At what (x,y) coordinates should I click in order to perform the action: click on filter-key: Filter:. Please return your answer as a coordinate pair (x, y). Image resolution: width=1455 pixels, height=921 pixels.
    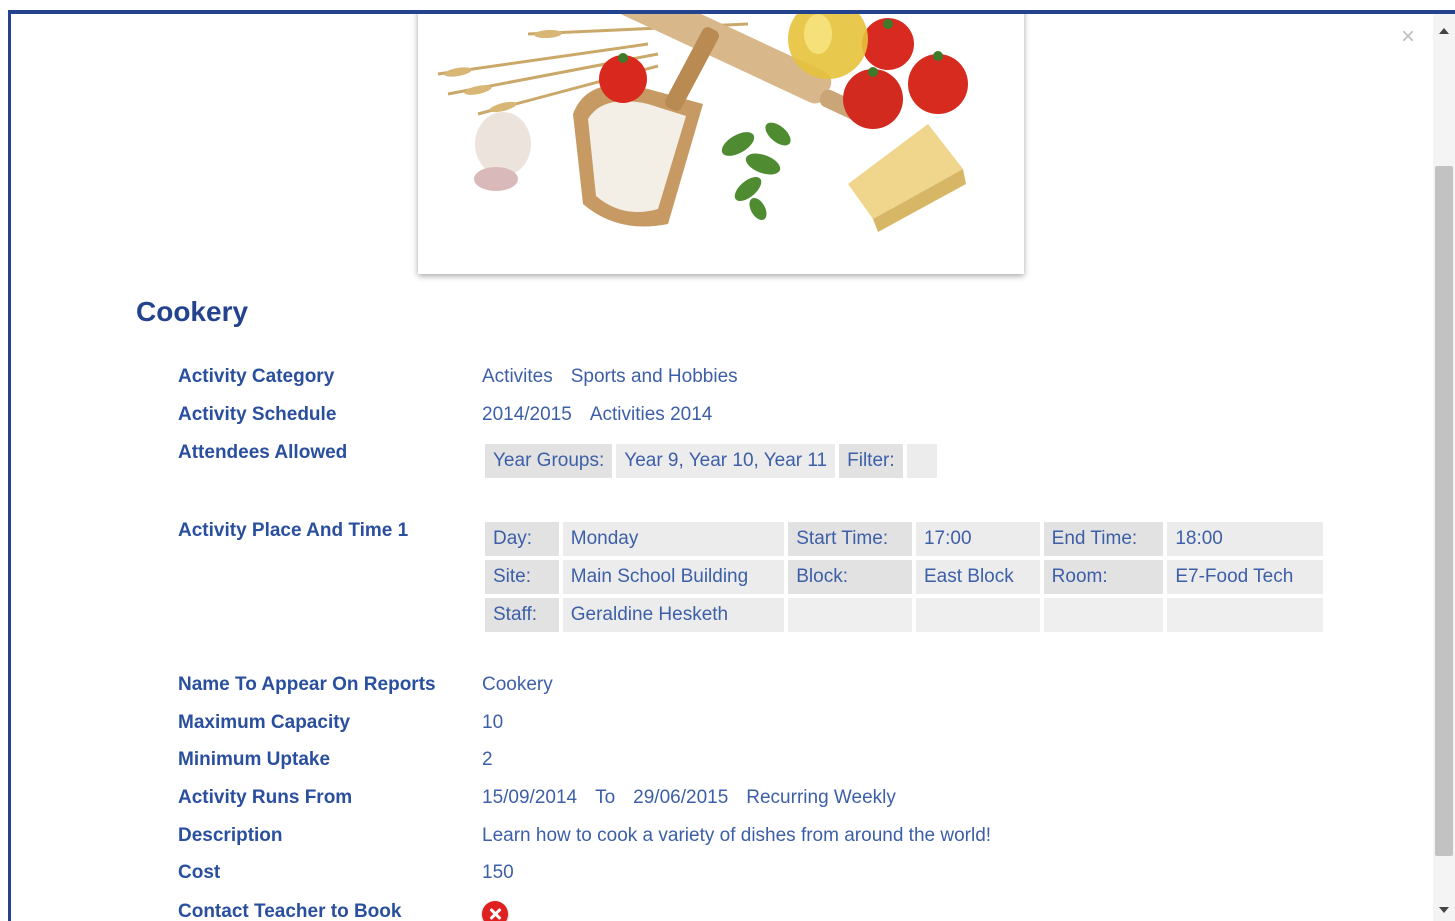
    Looking at the image, I should click on (871, 463).